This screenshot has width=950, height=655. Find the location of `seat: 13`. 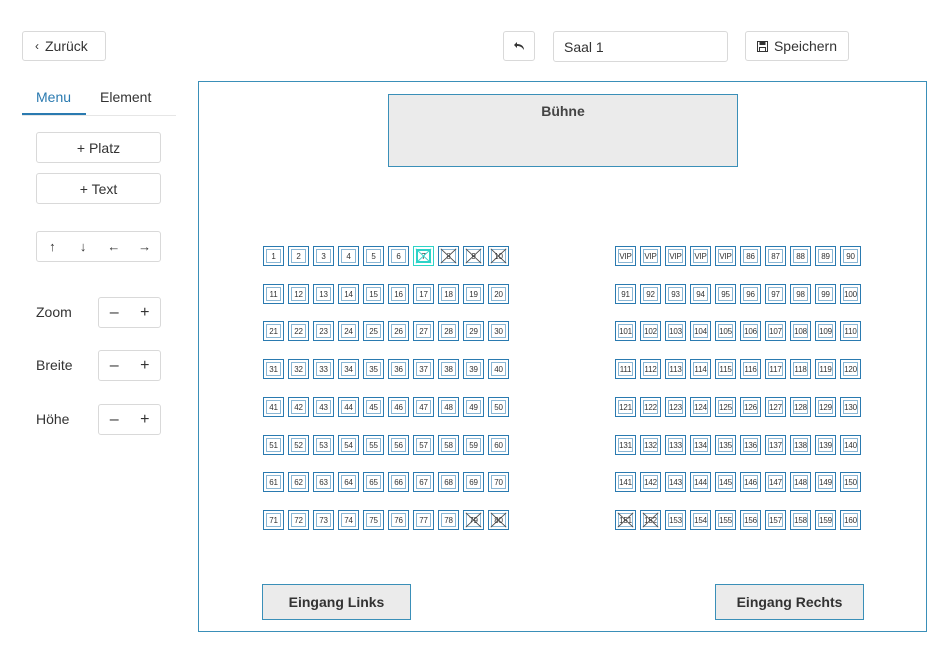

seat: 13 is located at coordinates (323, 294).